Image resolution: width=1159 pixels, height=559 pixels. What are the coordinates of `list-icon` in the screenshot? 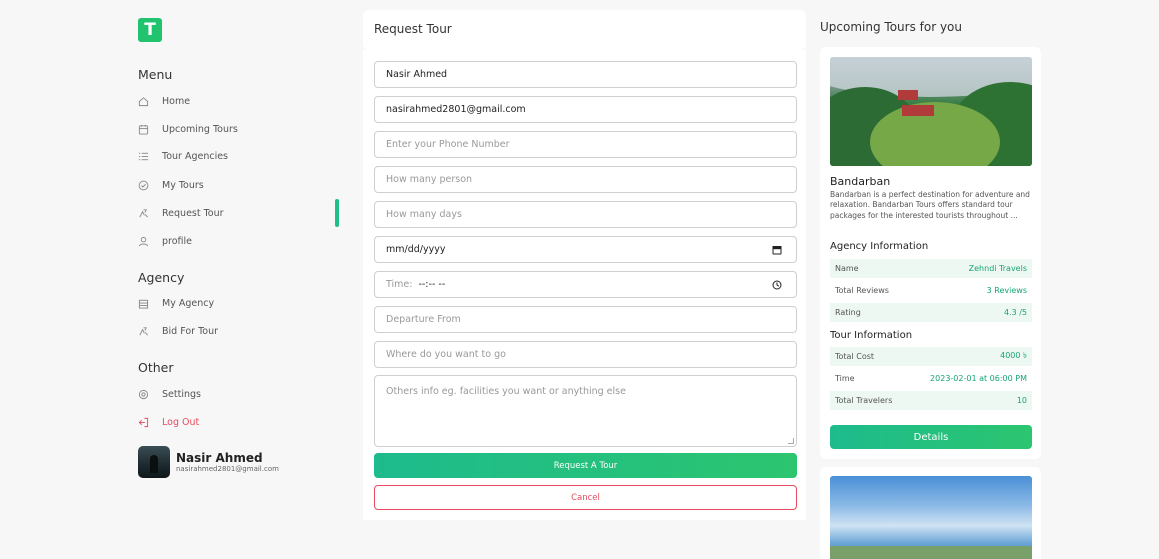 It's located at (143, 156).